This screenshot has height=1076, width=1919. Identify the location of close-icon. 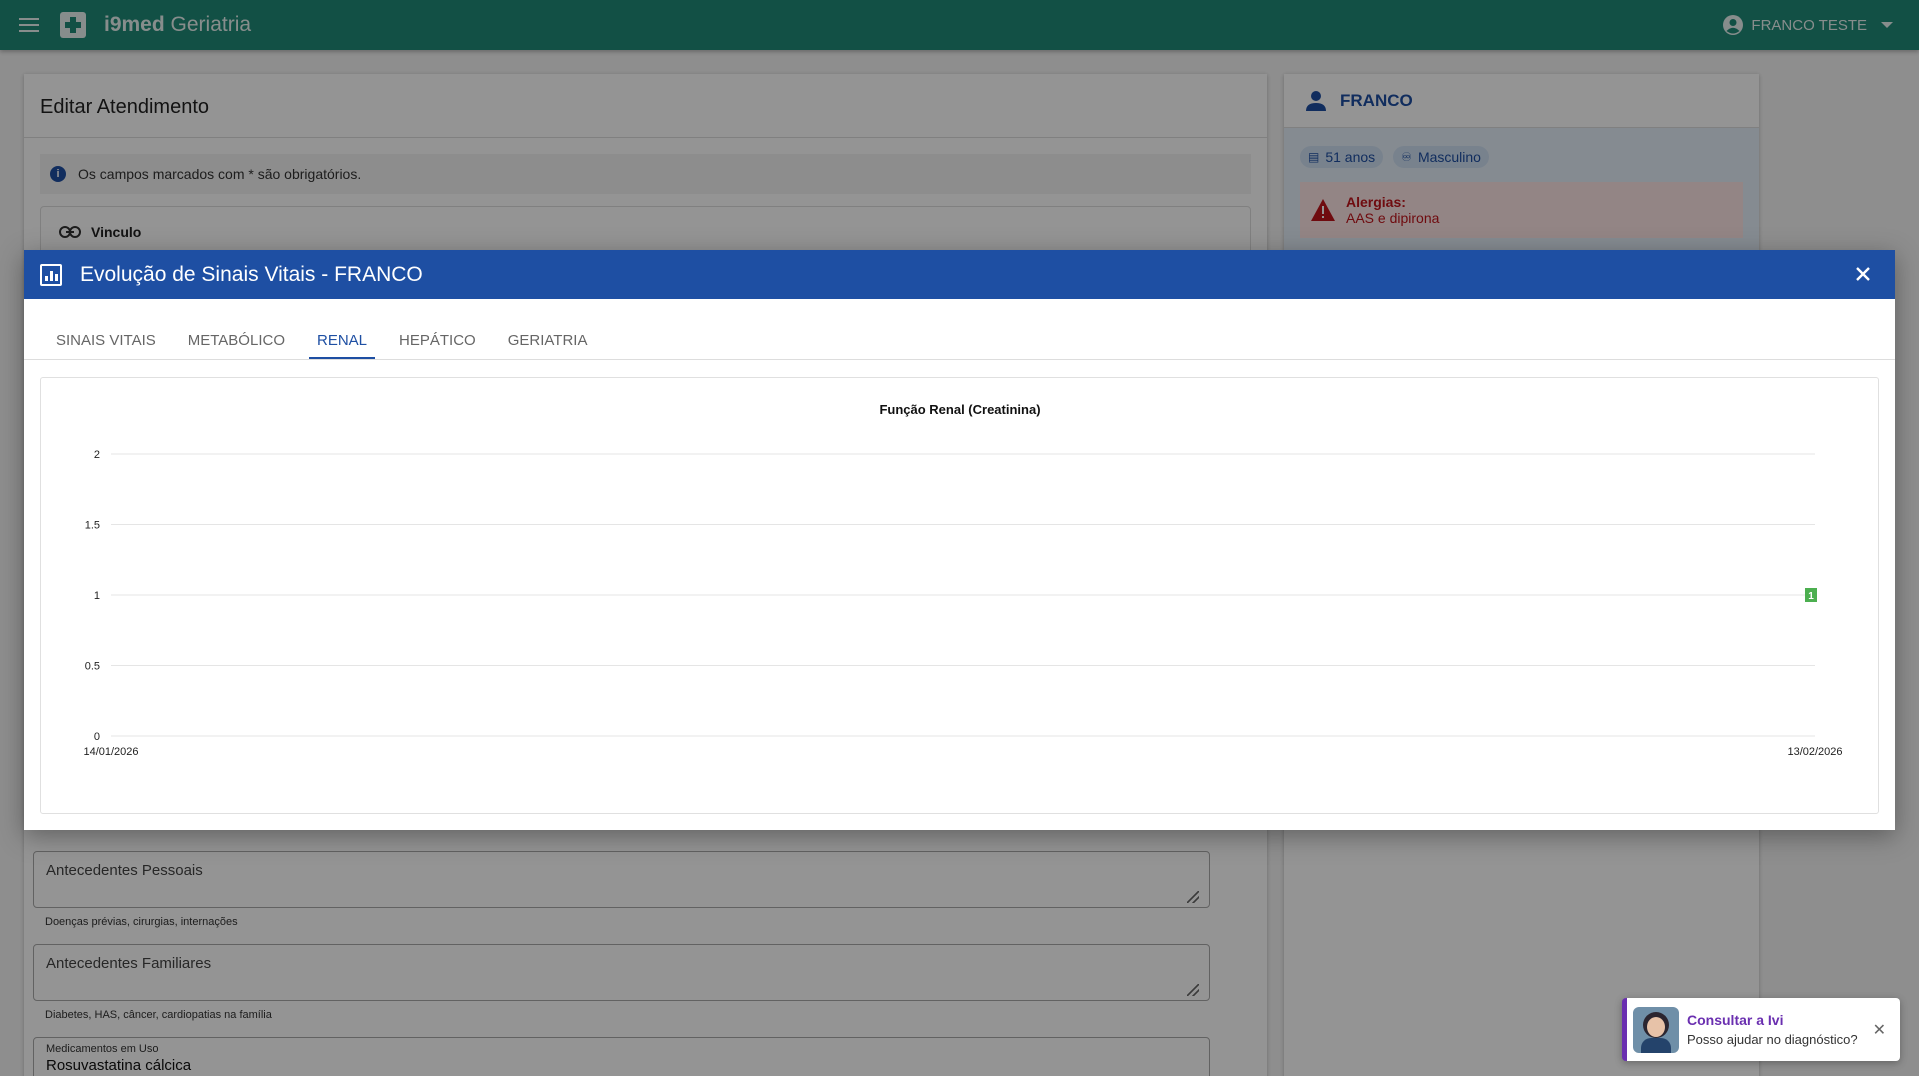
(1863, 274).